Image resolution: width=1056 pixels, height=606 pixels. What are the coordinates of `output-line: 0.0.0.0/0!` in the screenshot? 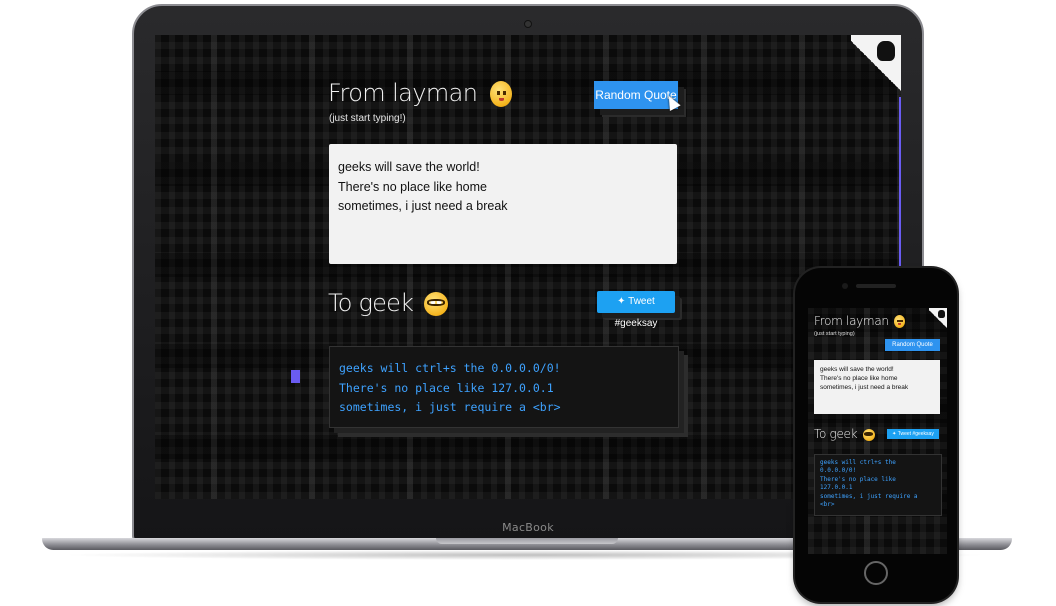 It's located at (838, 471).